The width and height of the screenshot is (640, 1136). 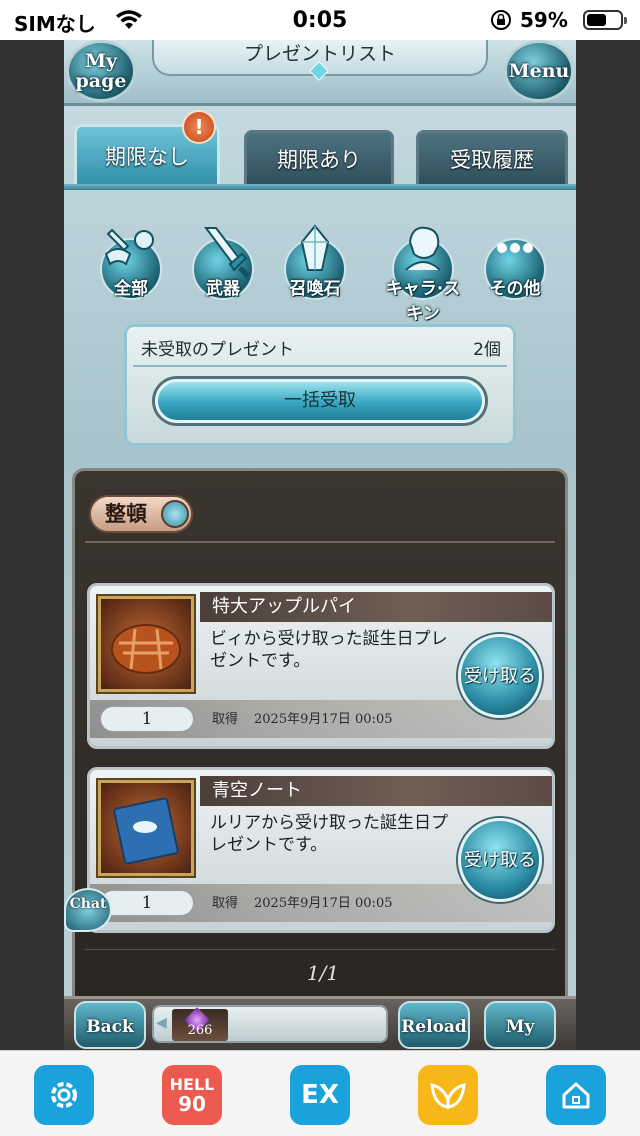 I want to click on browser-toolbar: HELL 90 EX, so click(x=320, y=1093).